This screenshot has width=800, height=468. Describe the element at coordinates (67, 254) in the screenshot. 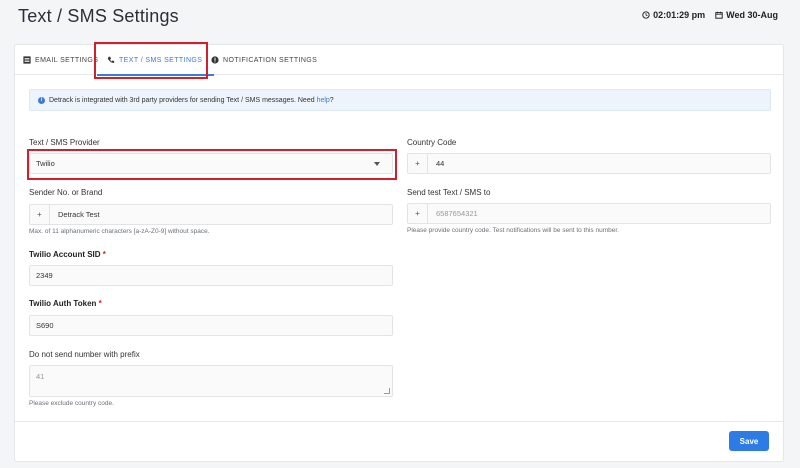

I see `account-sid-label: Twilio Account SID *` at that location.